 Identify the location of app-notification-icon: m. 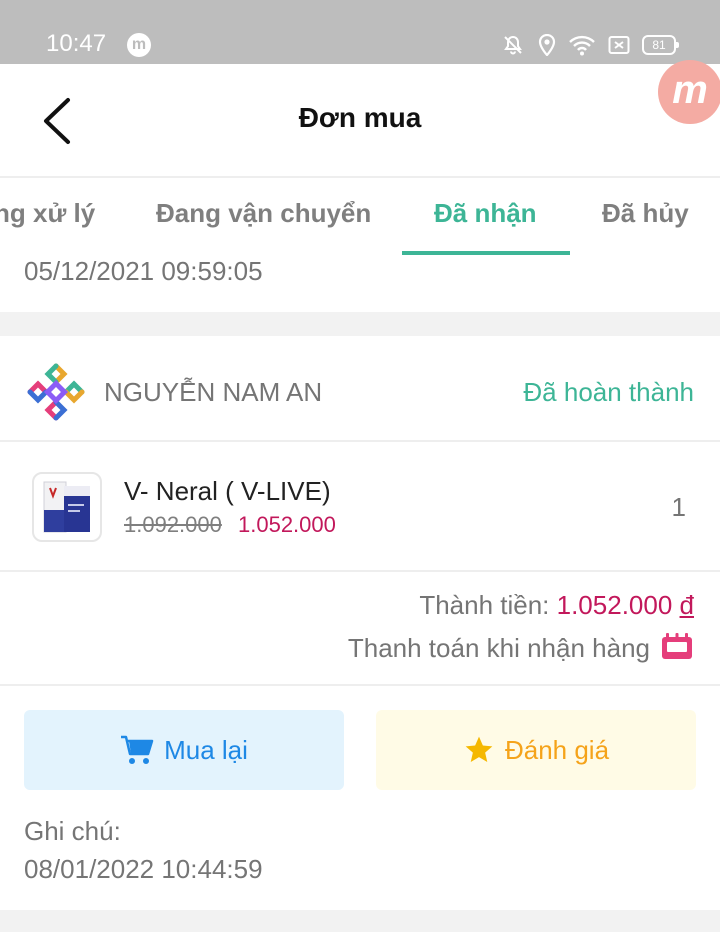
(139, 45).